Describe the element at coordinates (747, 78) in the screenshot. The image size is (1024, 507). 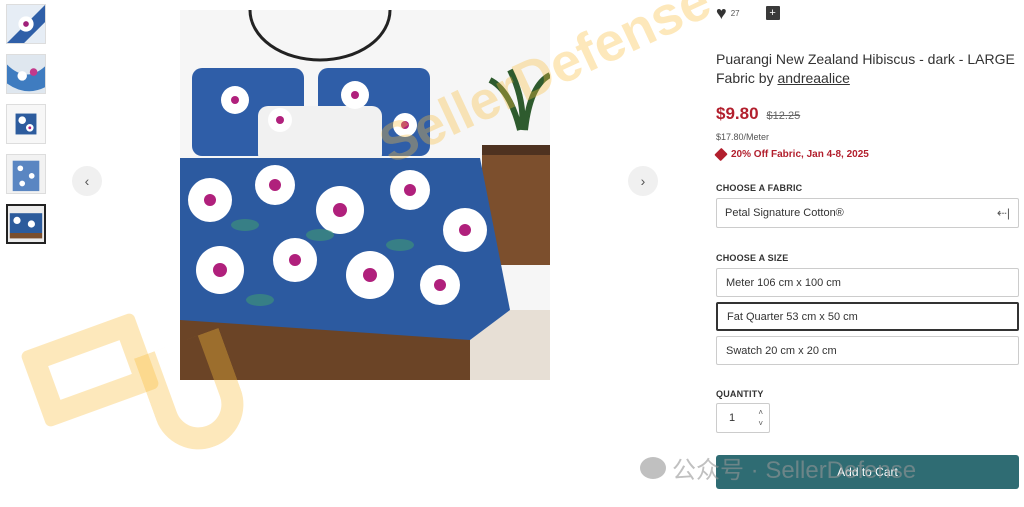
I see `fabric-by-label: Fabric by` at that location.